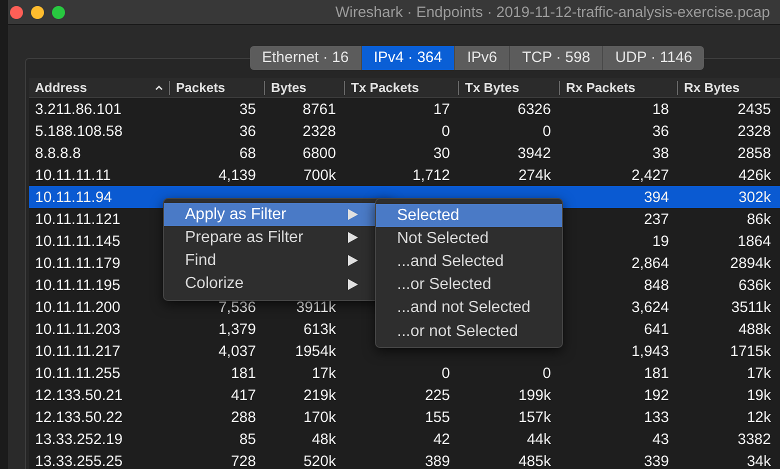 The width and height of the screenshot is (780, 469). I want to click on column-header: Bytes, so click(288, 87).